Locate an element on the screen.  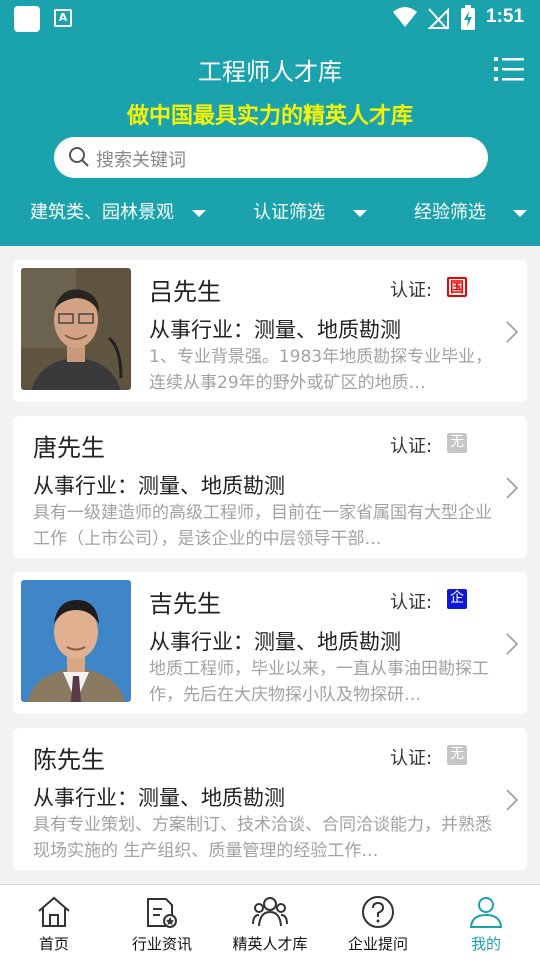
cert-badge-enterprise: 企 is located at coordinates (457, 599).